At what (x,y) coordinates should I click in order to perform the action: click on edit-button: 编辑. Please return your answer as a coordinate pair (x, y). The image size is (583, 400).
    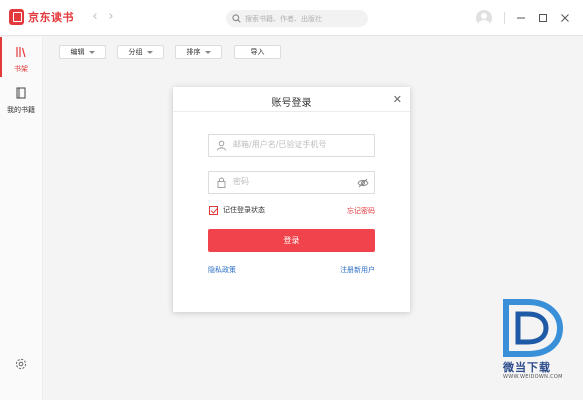
    Looking at the image, I should click on (82, 52).